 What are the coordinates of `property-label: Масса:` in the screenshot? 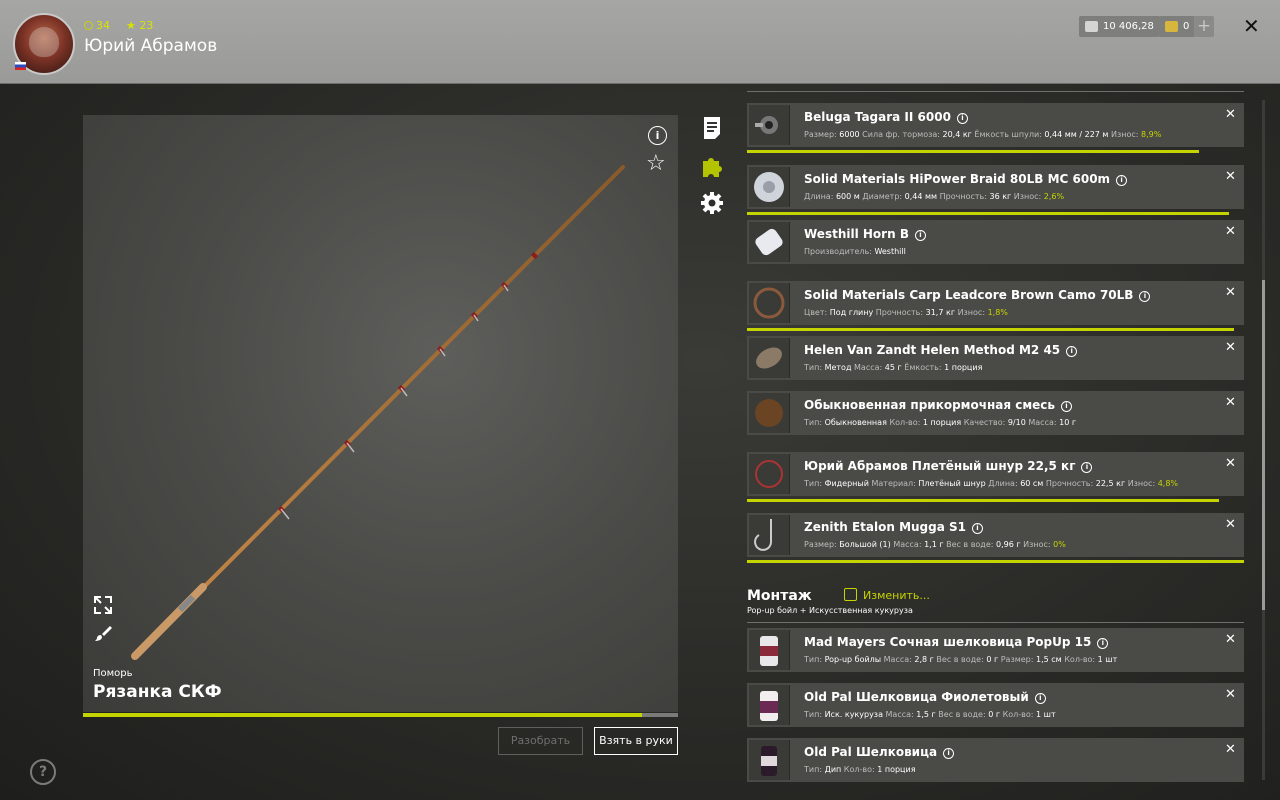 It's located at (901, 714).